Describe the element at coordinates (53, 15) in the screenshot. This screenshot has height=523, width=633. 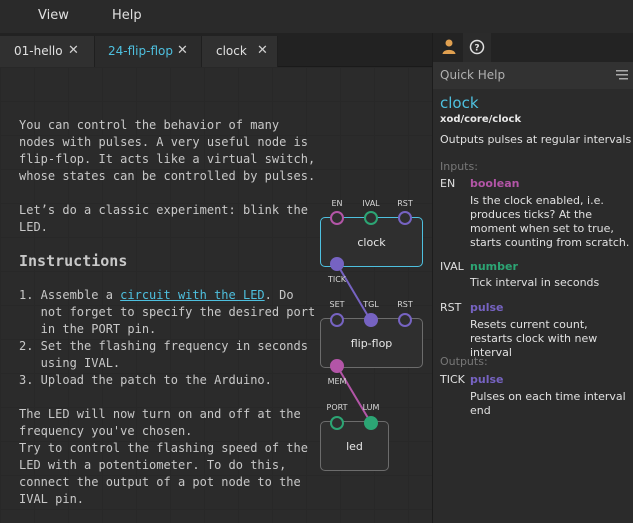
I see `menu-view: View` at that location.